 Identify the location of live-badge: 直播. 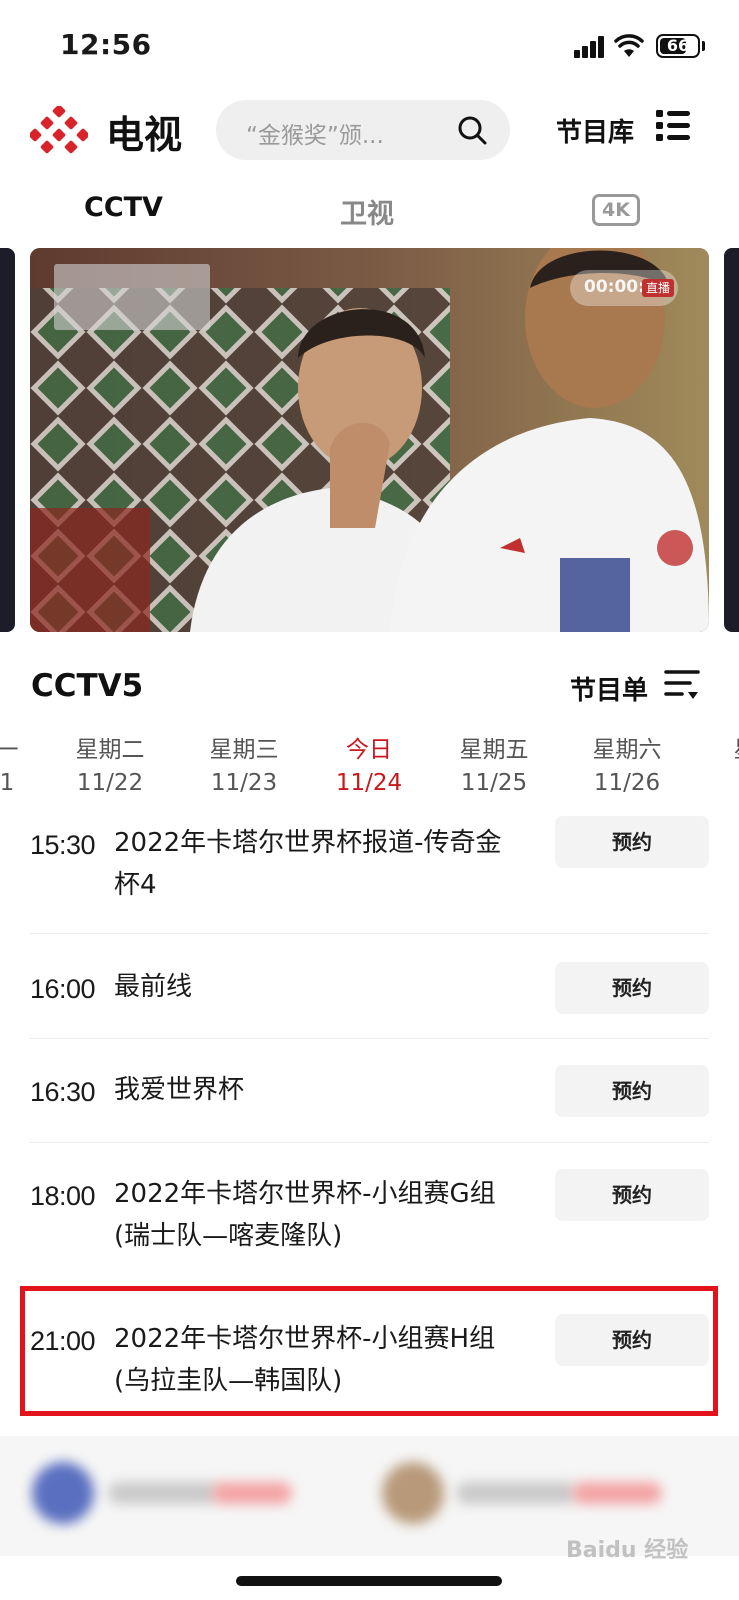
(658, 288).